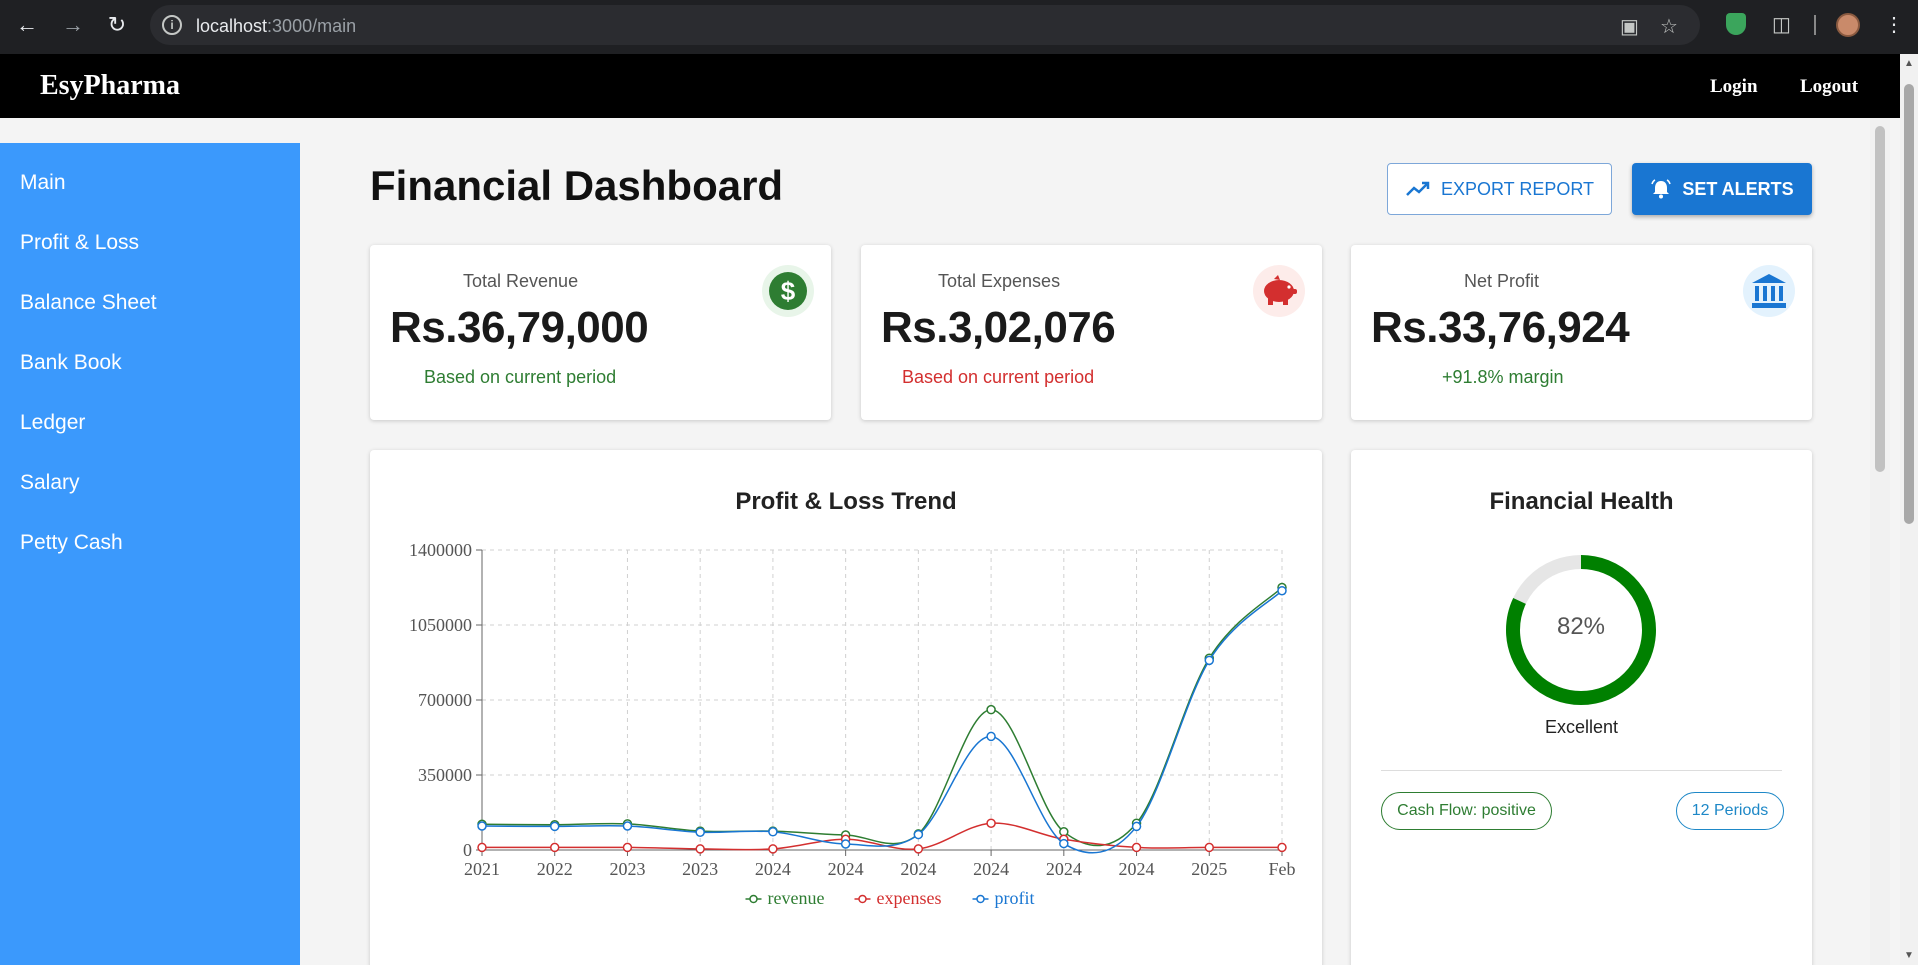 The height and width of the screenshot is (965, 1918). What do you see at coordinates (73, 25) in the screenshot?
I see `forward-icon: →` at bounding box center [73, 25].